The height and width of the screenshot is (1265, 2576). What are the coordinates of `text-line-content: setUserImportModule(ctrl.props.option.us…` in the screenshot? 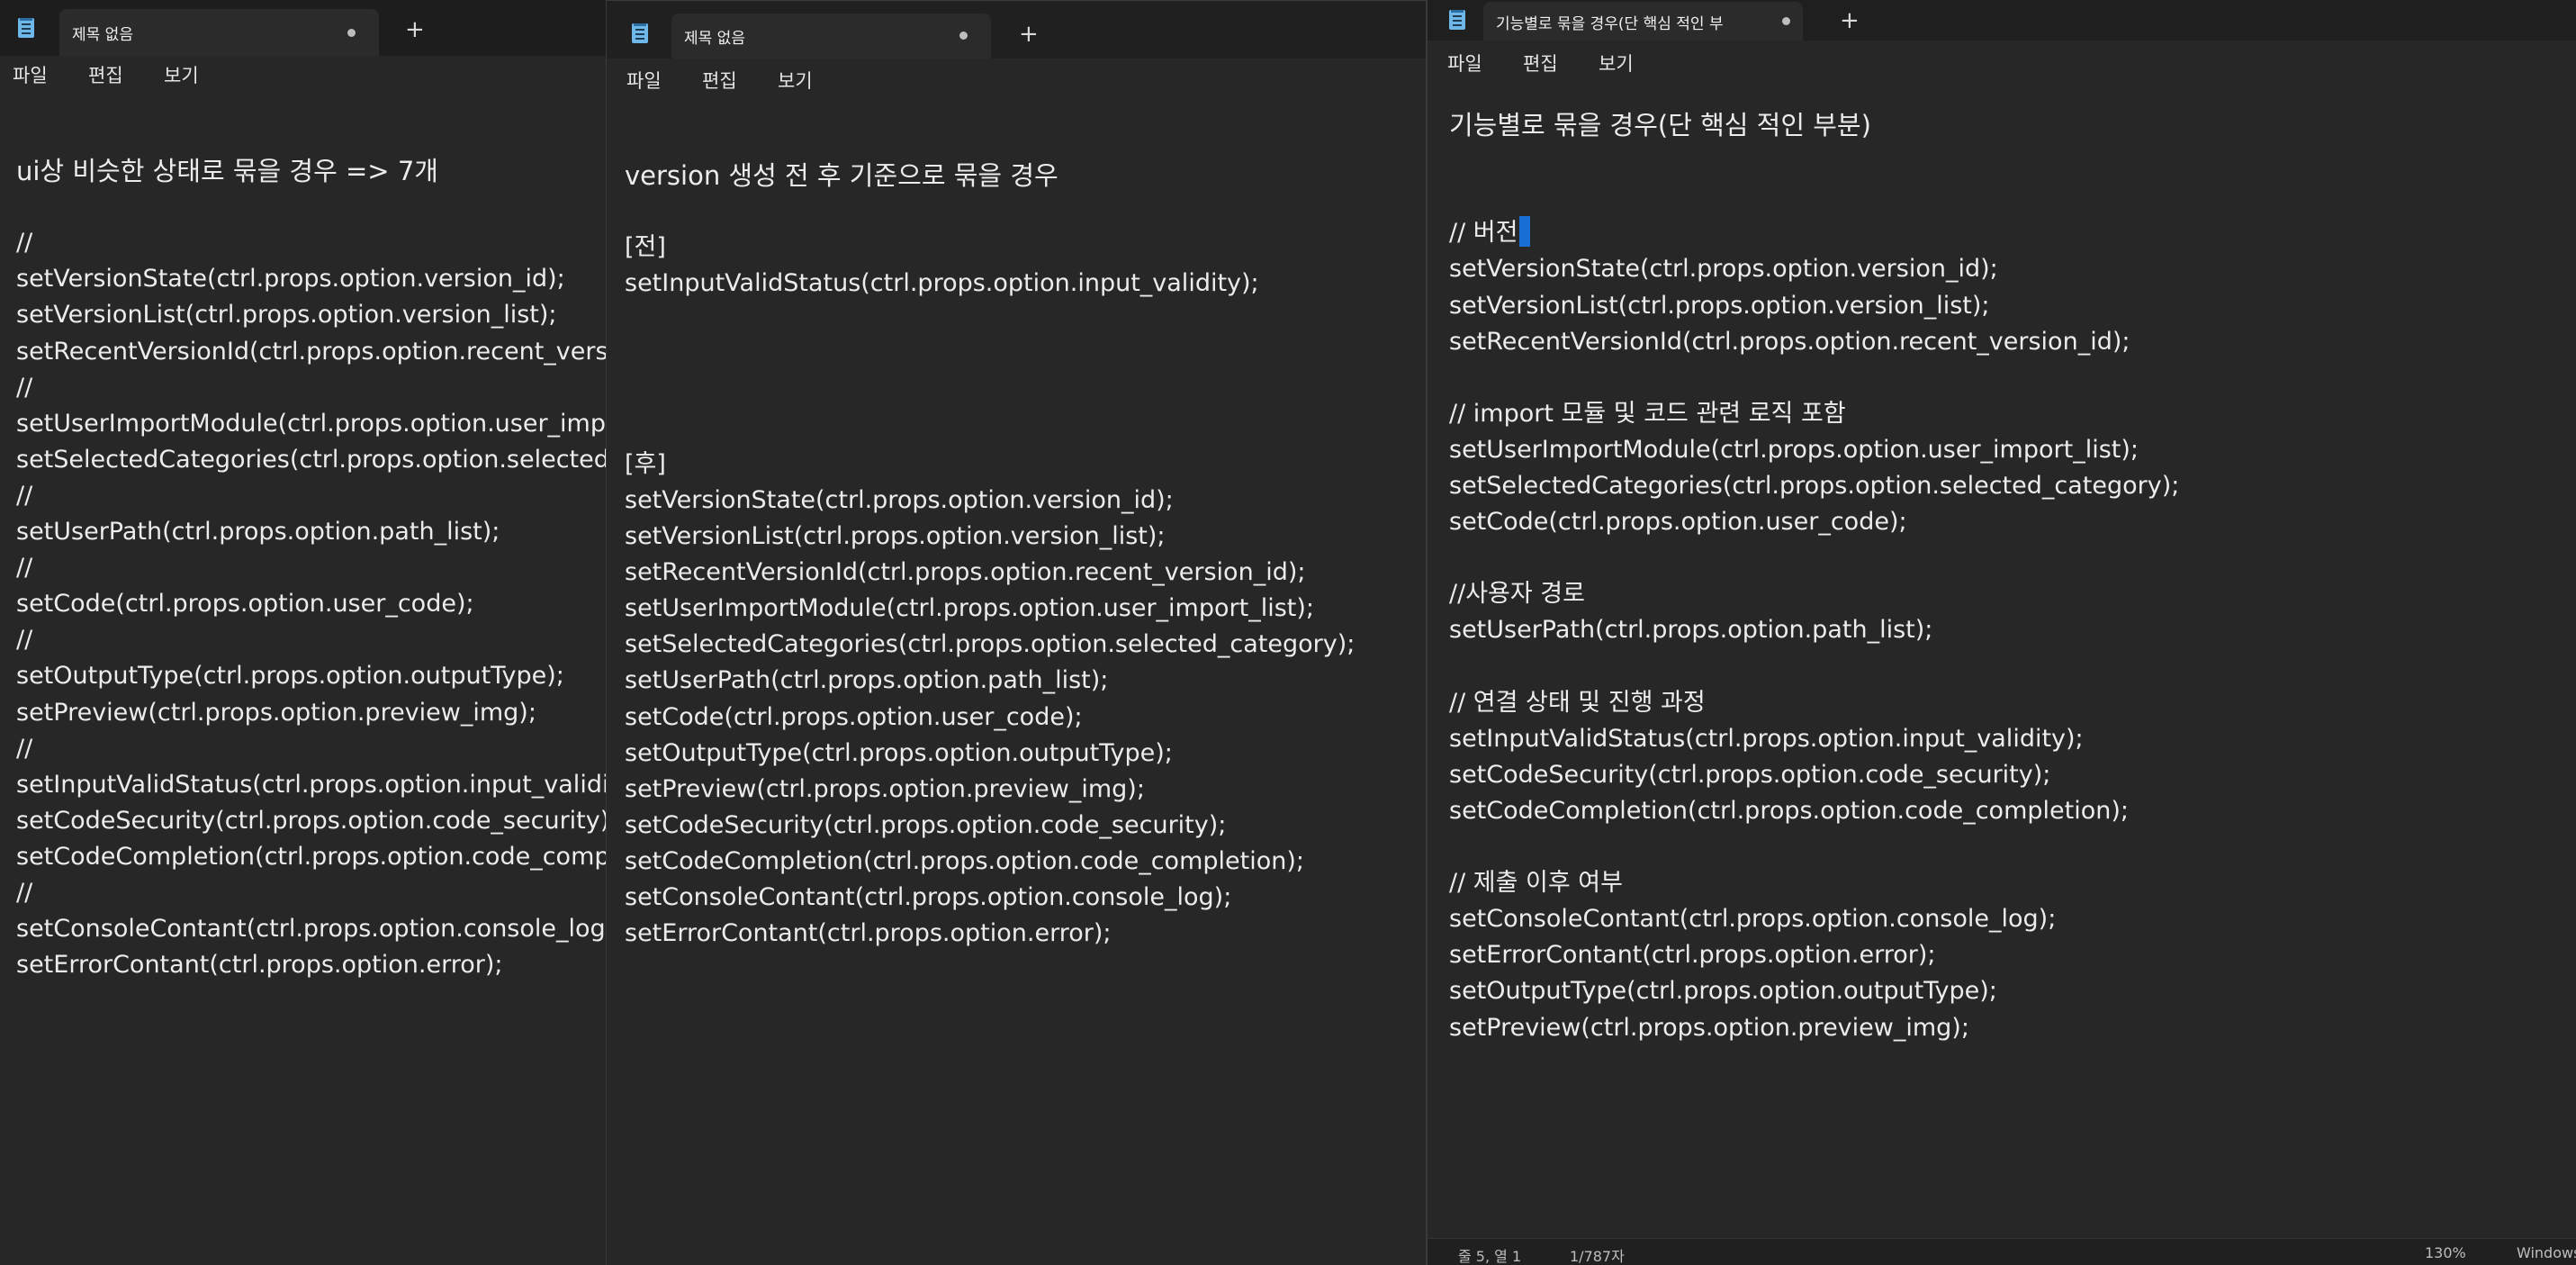 It's located at (312, 423).